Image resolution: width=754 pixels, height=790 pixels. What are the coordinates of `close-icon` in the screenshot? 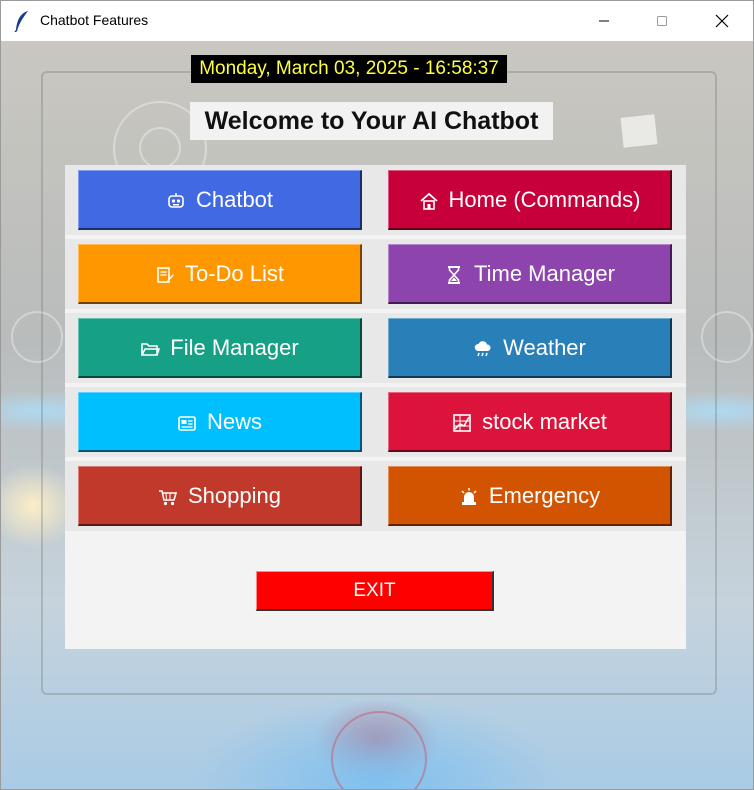 It's located at (722, 21).